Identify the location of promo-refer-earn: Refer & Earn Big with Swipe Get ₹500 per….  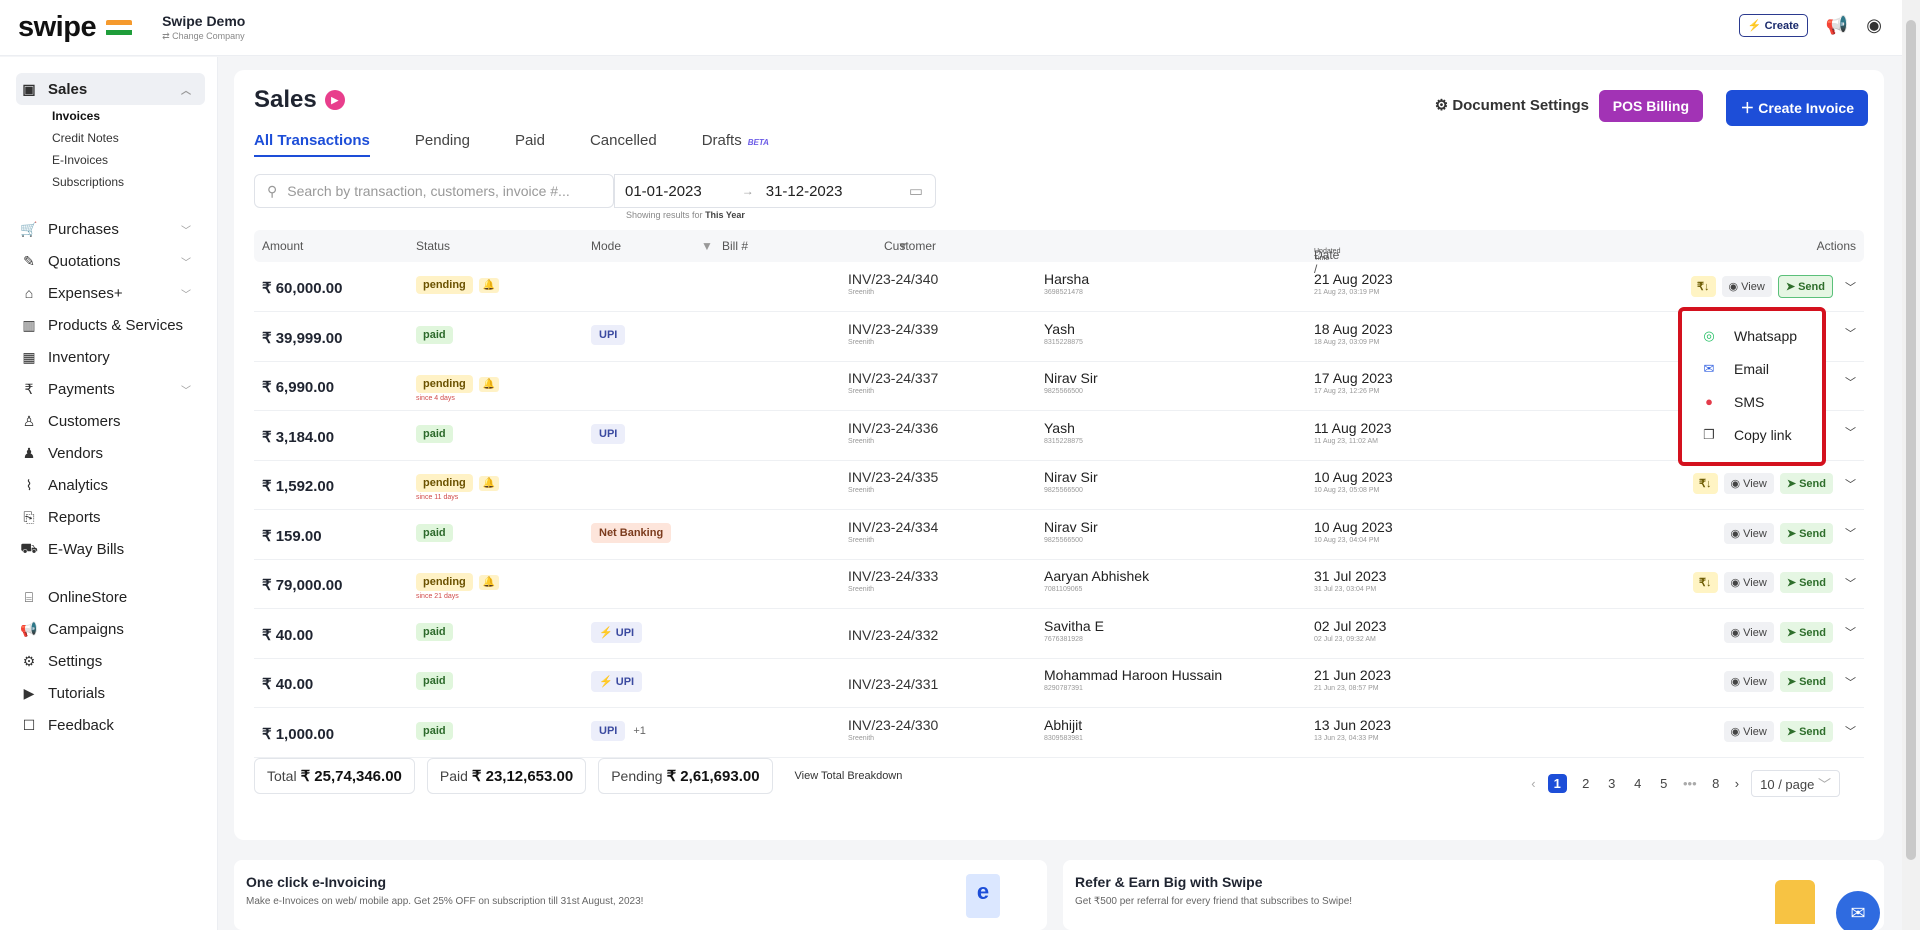
(1473, 895).